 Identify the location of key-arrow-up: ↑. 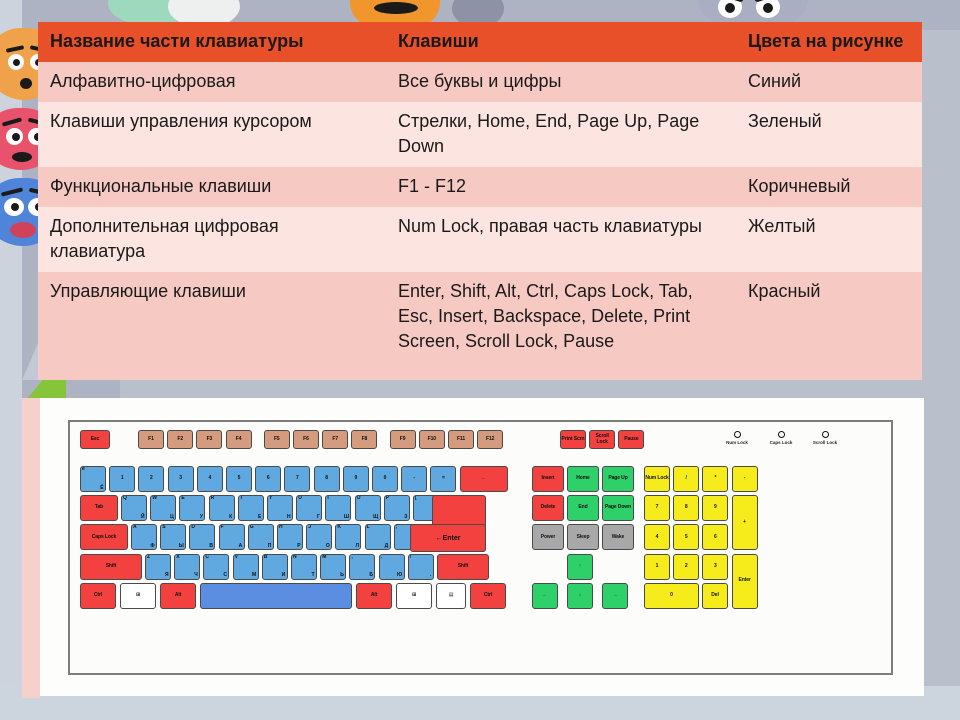
(580, 566).